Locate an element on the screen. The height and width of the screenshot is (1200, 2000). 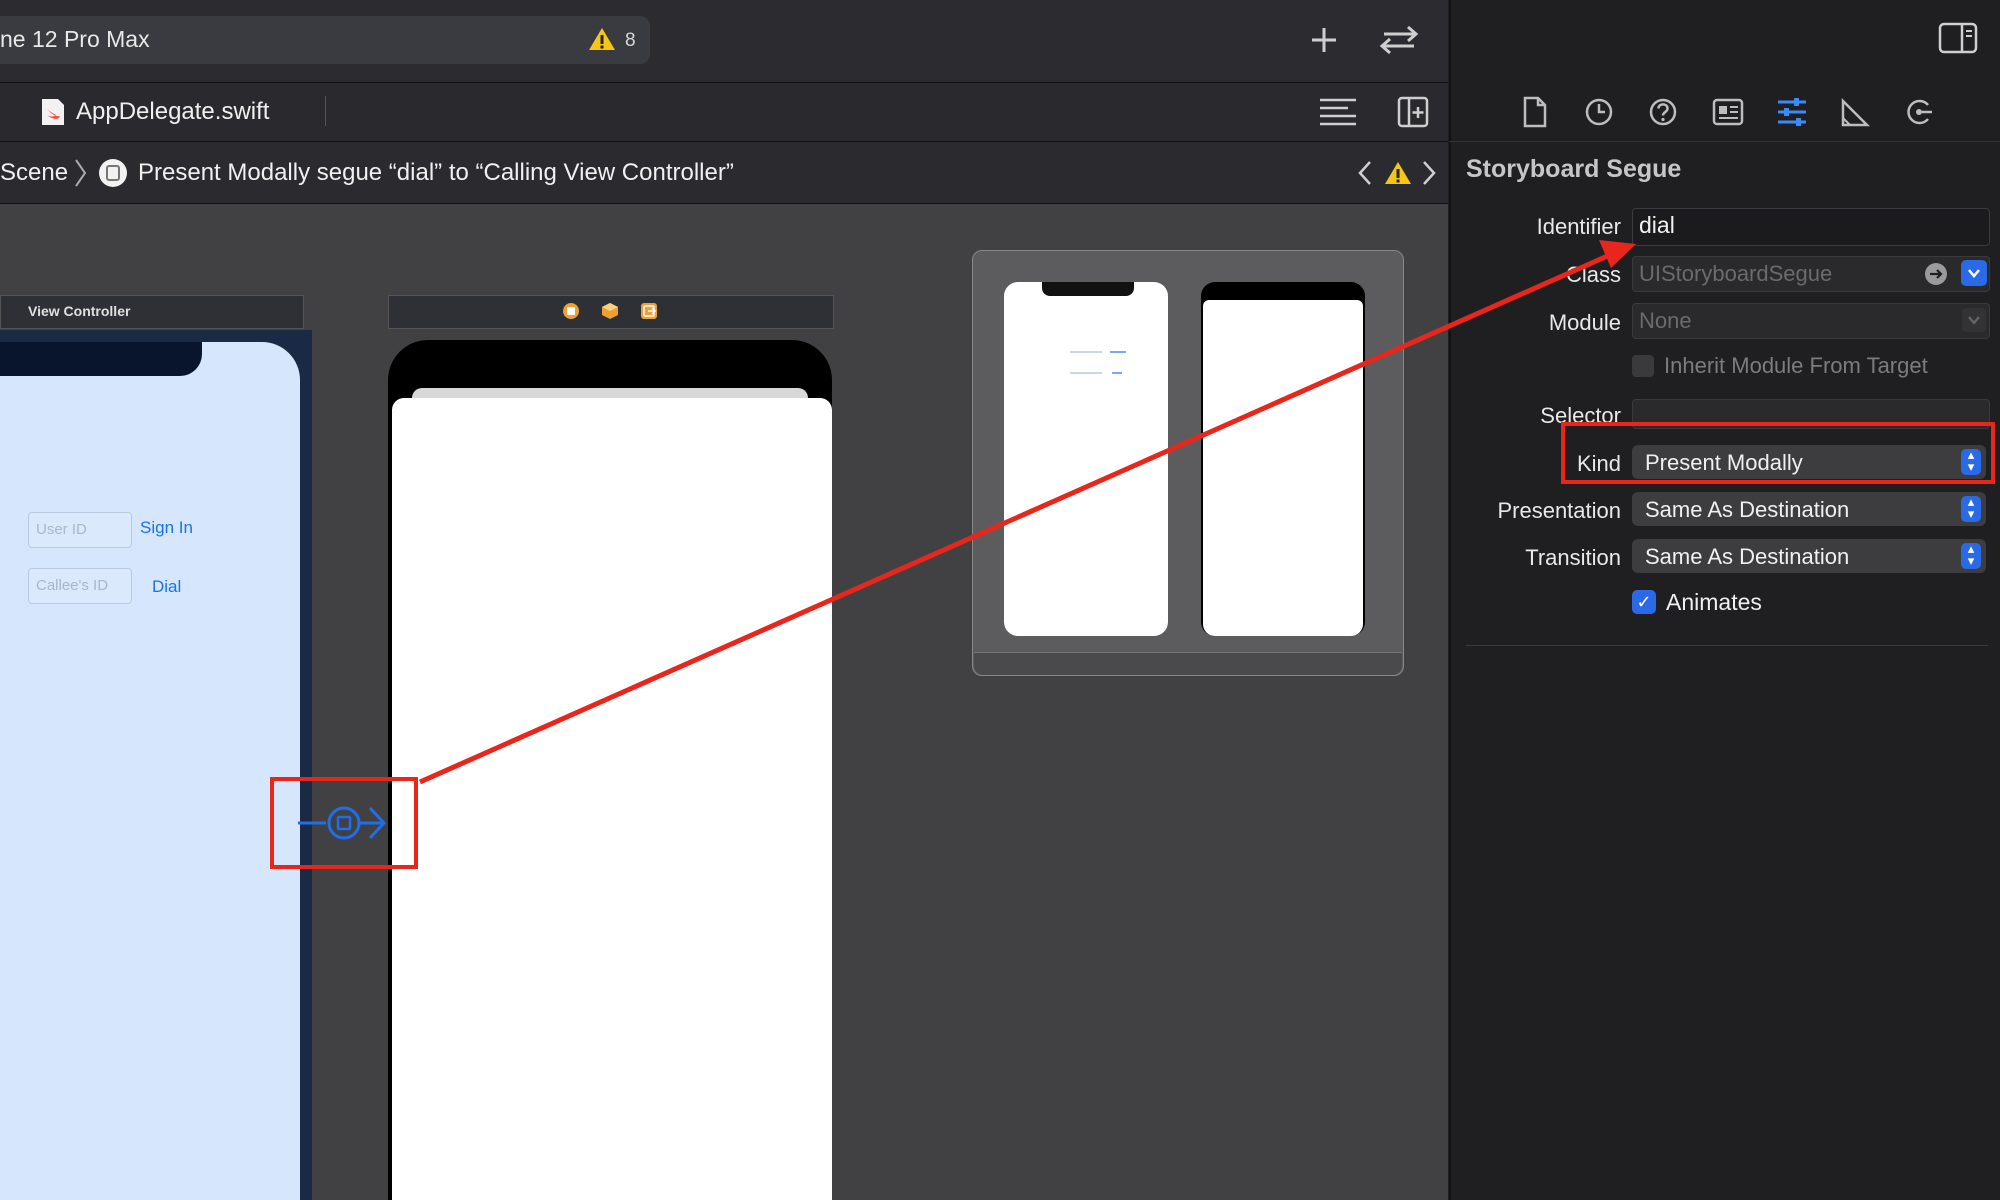
presentation-label: Presentation is located at coordinates (1559, 510).